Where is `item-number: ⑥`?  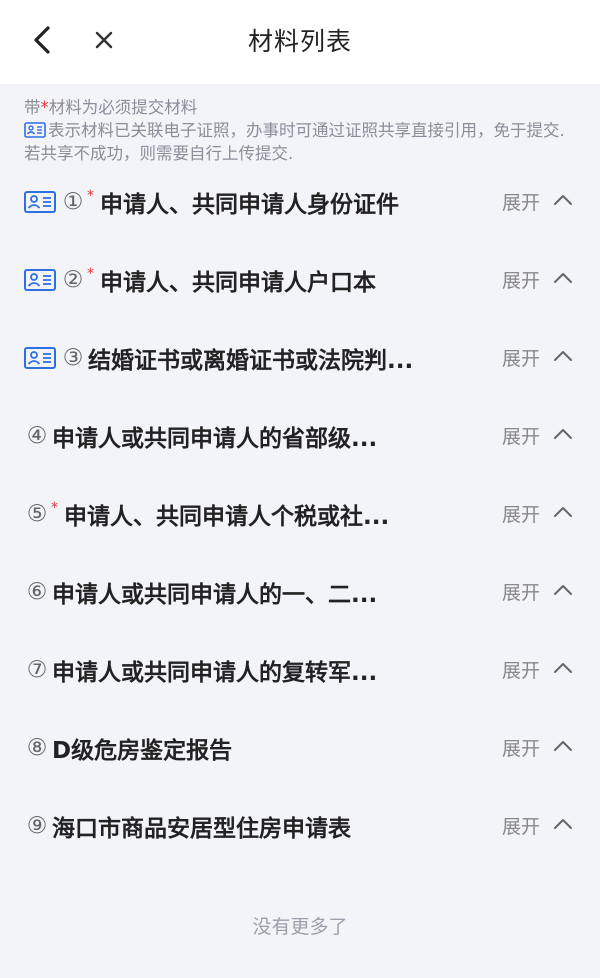
item-number: ⑥ is located at coordinates (37, 592).